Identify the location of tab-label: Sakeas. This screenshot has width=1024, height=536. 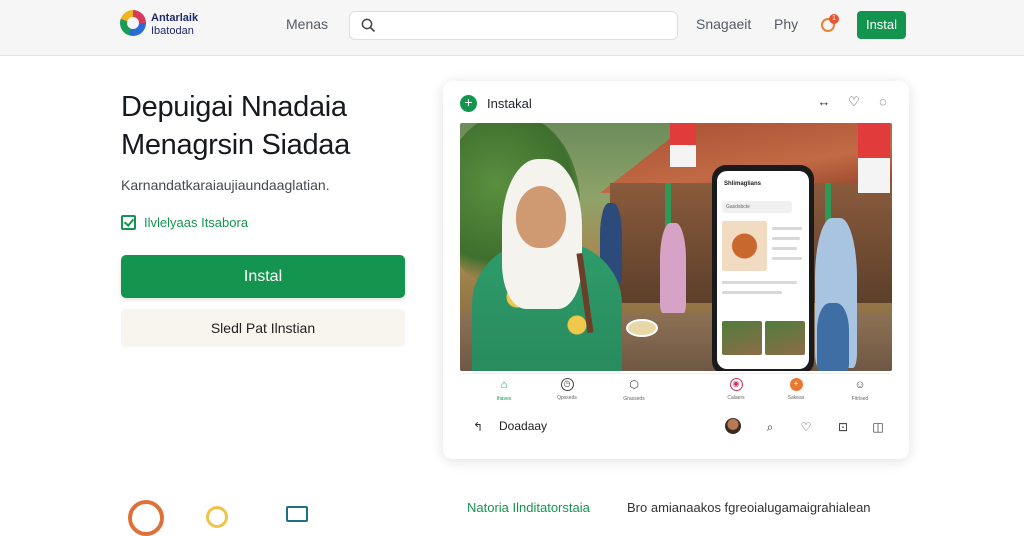
(796, 398).